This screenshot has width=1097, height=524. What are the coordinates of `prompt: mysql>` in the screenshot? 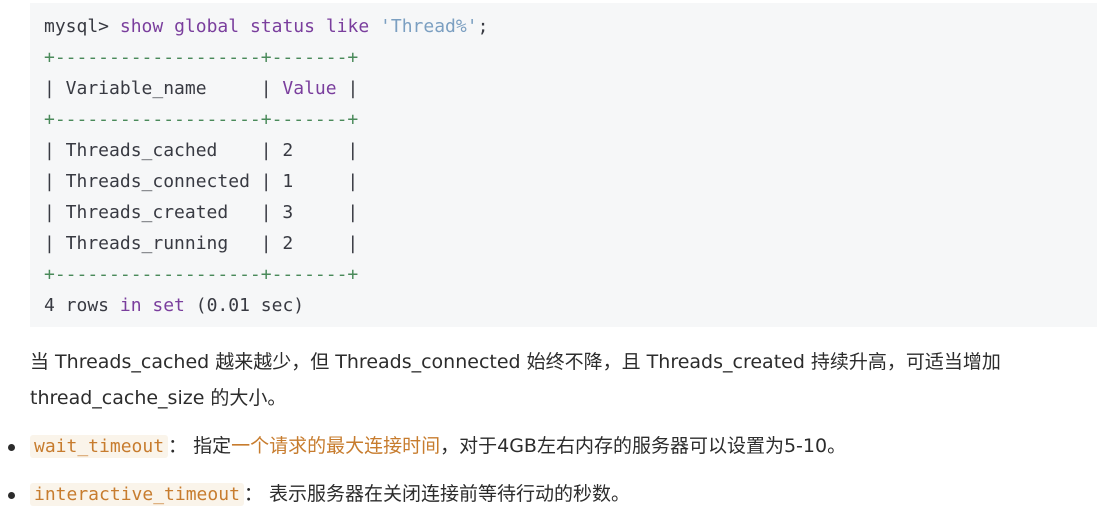 It's located at (82, 26).